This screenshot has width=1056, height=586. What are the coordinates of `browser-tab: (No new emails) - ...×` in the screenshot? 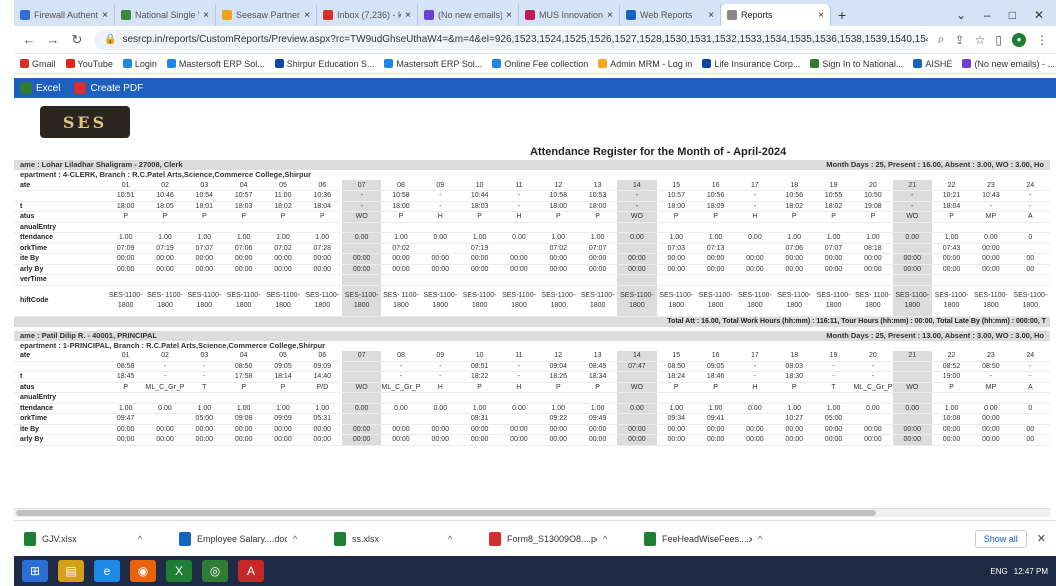 It's located at (468, 15).